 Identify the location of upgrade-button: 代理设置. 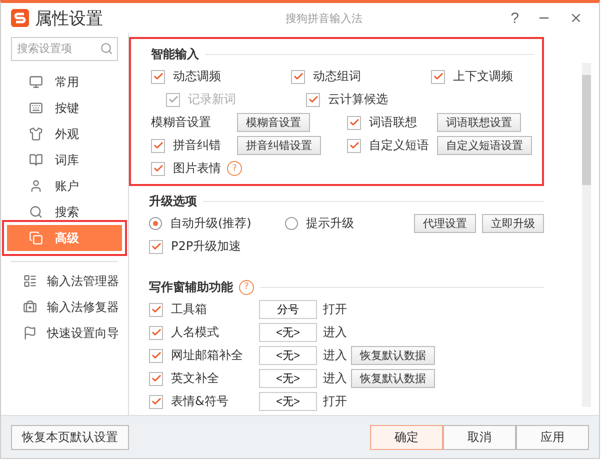
(445, 223).